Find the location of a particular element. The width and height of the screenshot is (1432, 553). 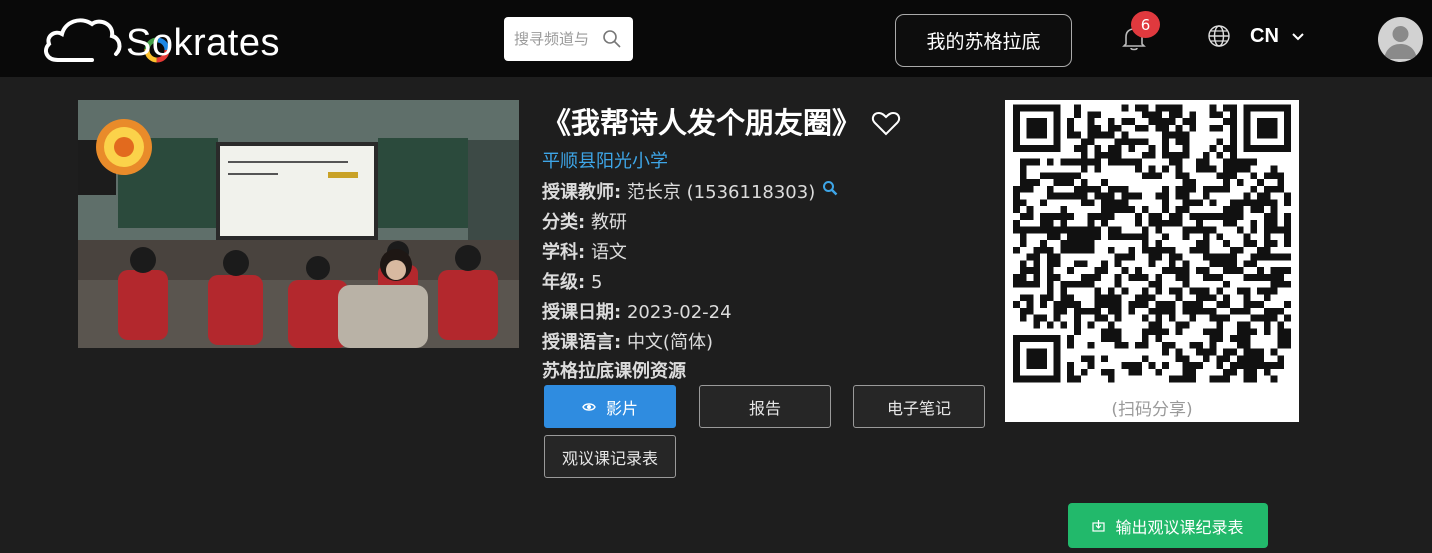

teacher-search-icon is located at coordinates (830, 188).